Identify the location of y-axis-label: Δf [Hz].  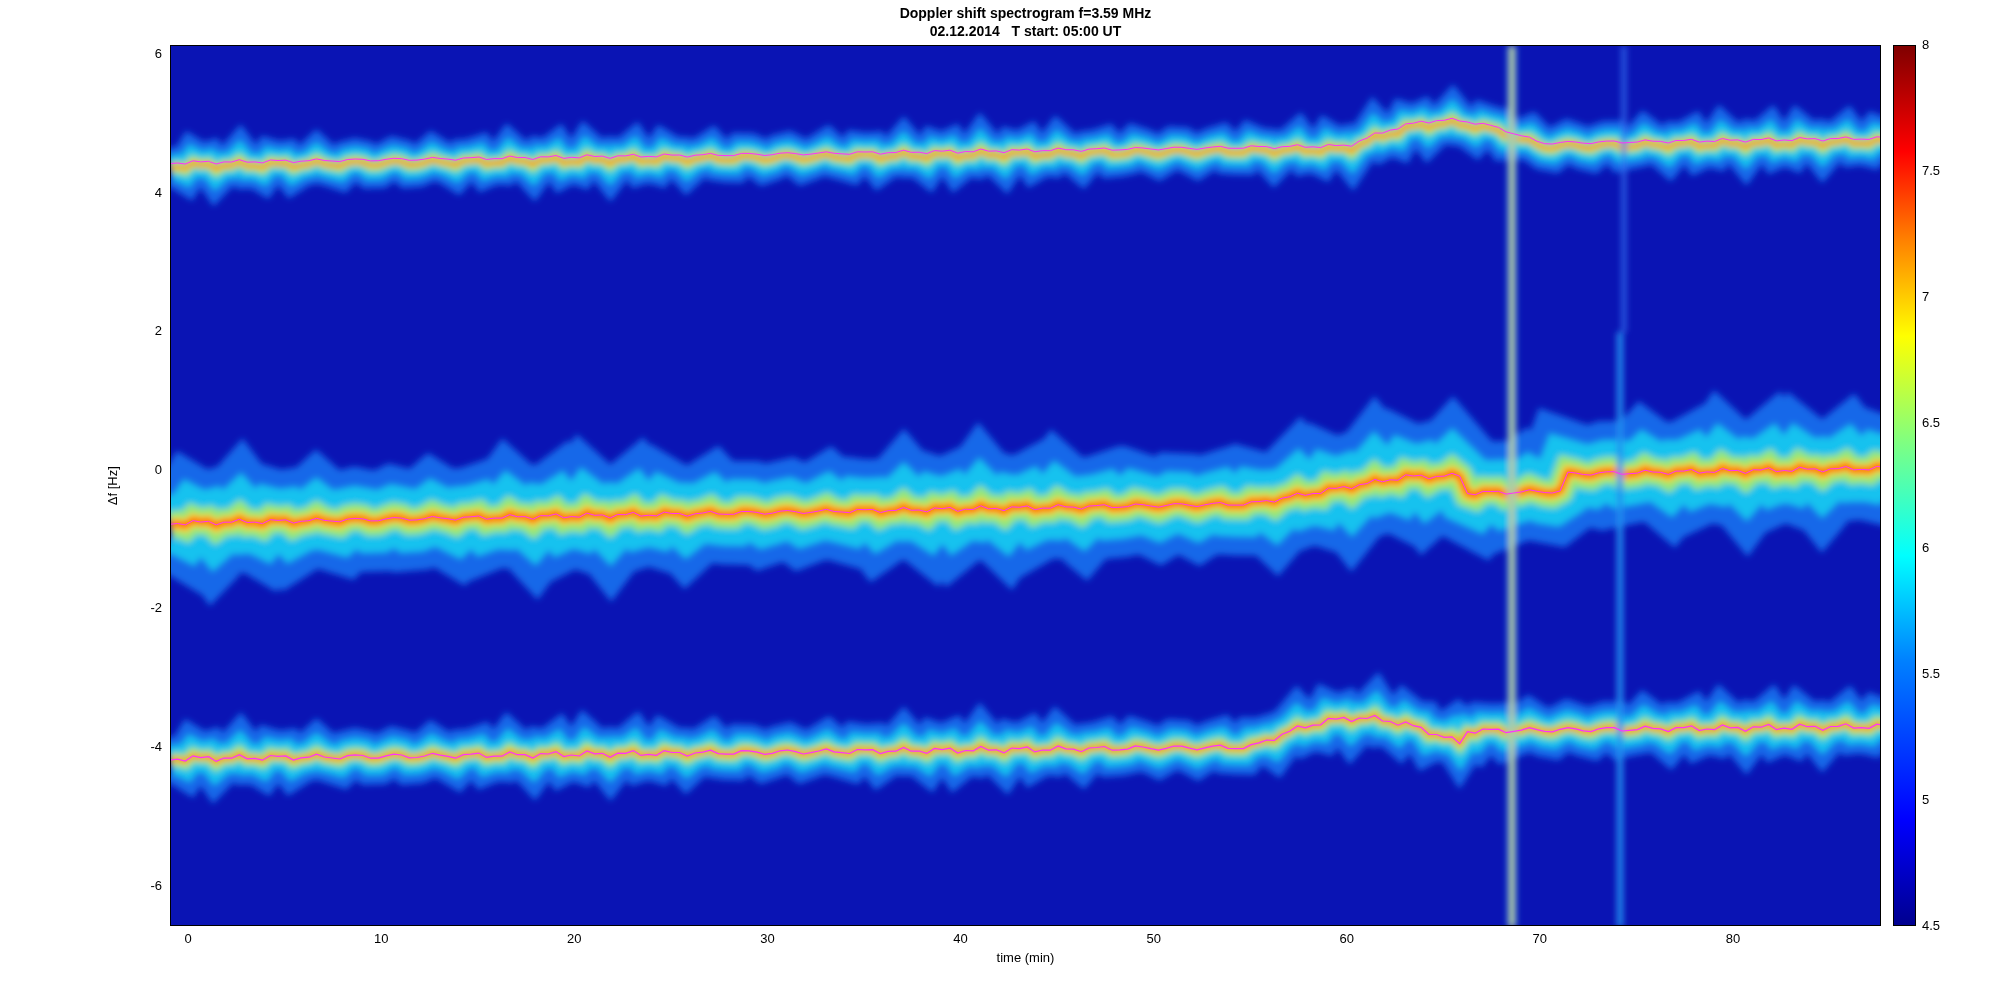
(112, 485).